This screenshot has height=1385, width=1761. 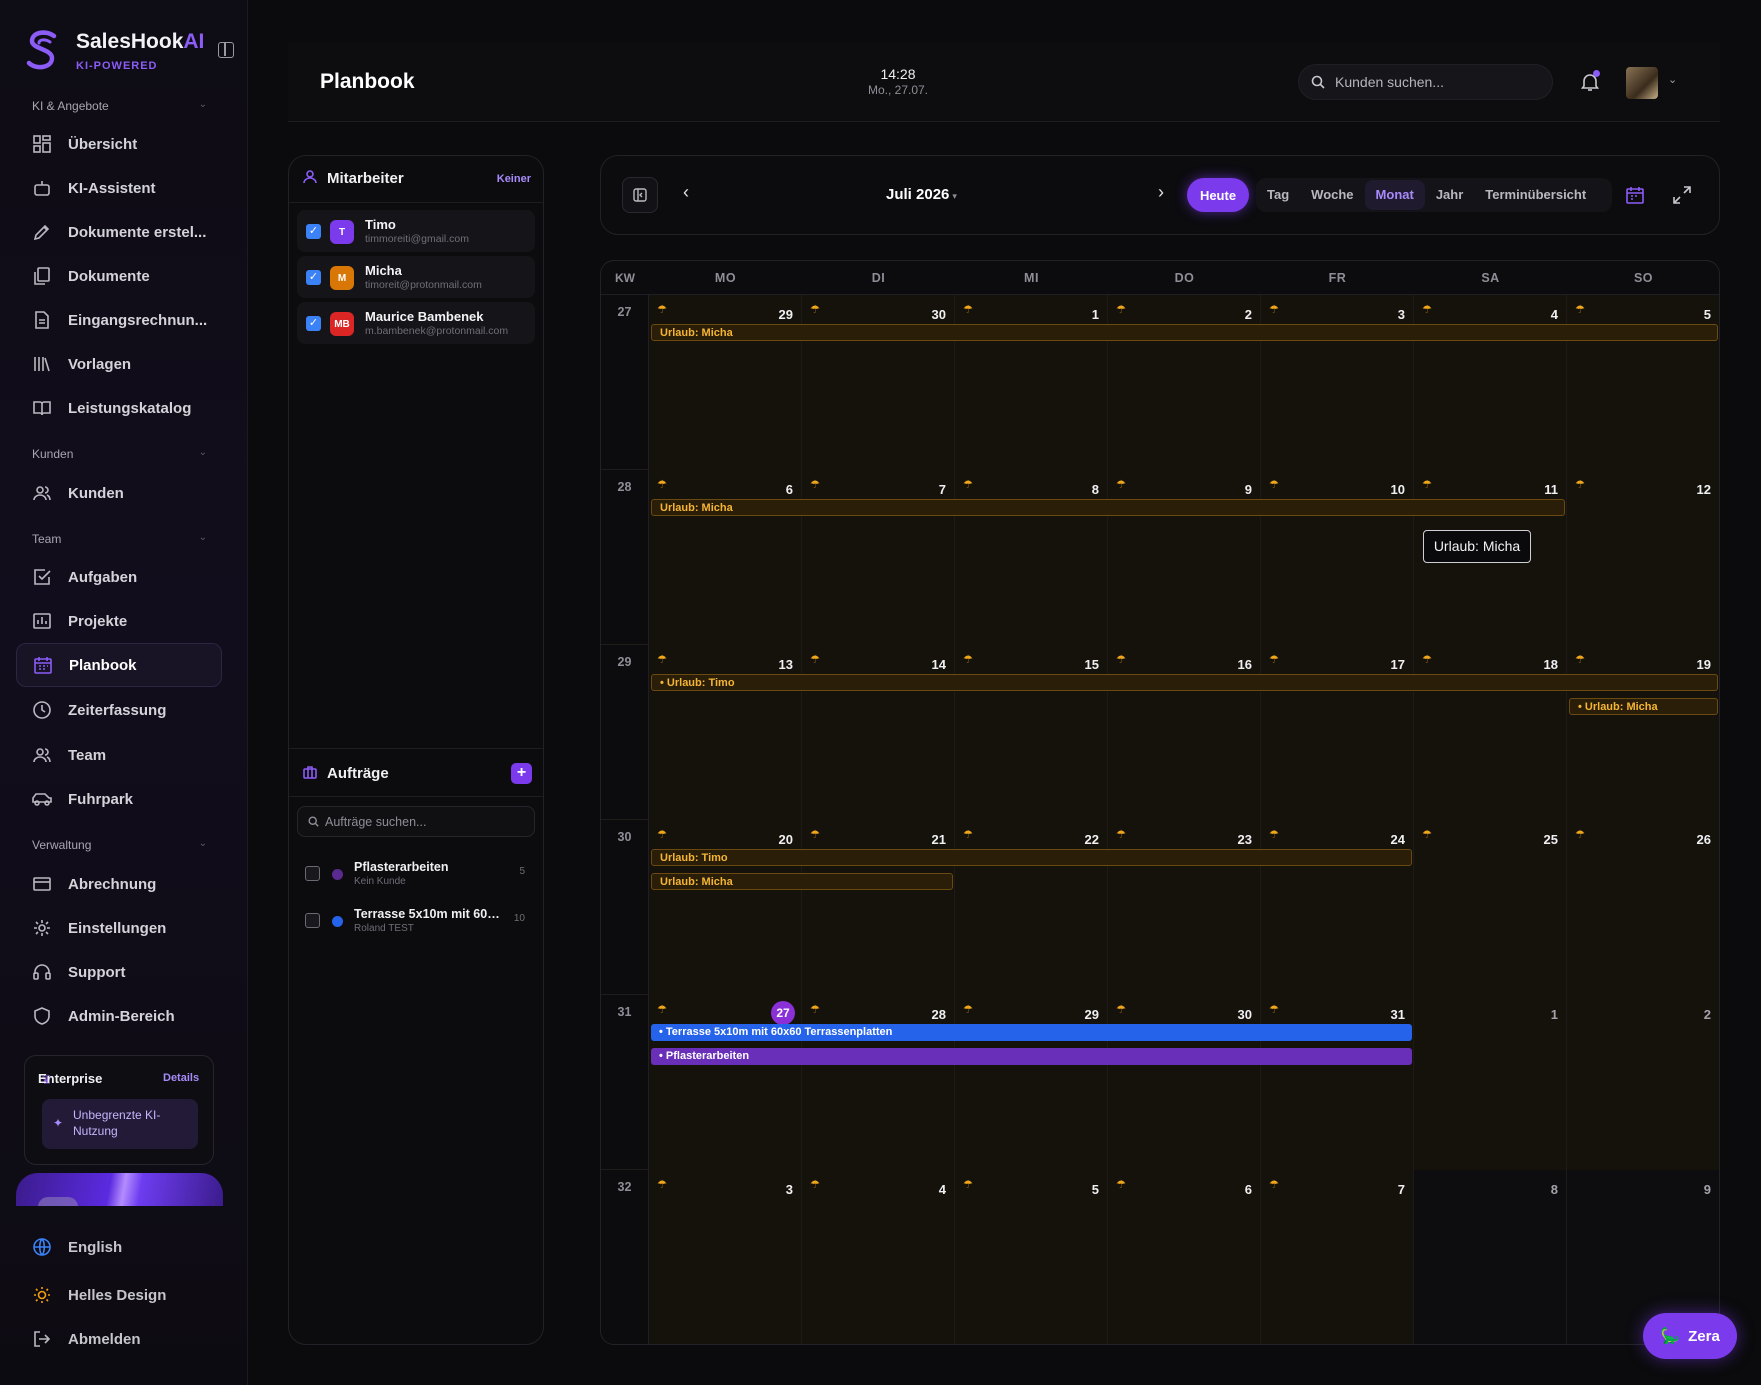 I want to click on sidebar-item-admin-bereich: Admin-Bereich, so click(x=119, y=1016).